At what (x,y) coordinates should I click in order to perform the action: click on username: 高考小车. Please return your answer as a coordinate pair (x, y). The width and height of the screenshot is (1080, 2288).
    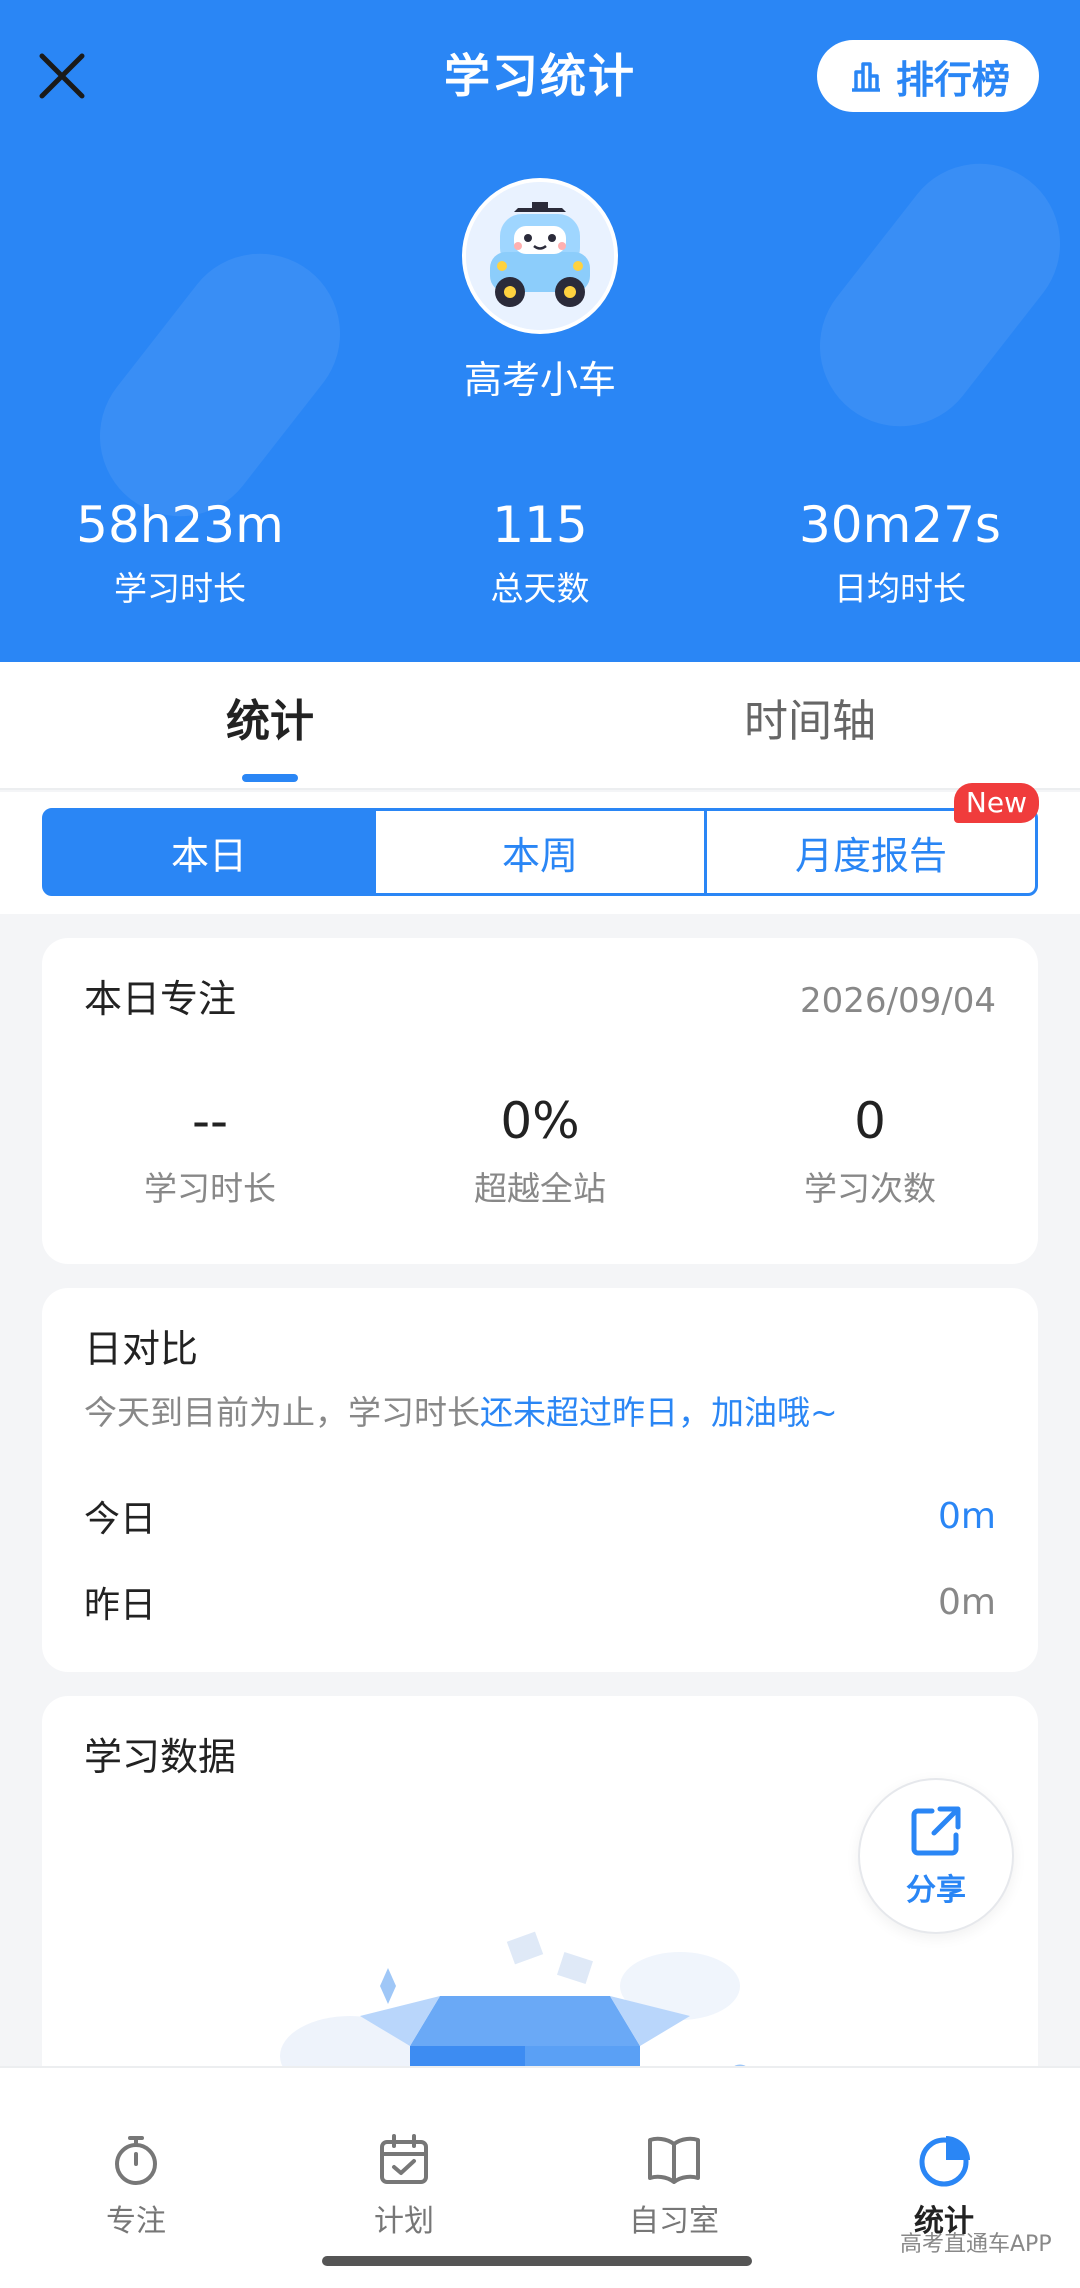
    Looking at the image, I should click on (539, 380).